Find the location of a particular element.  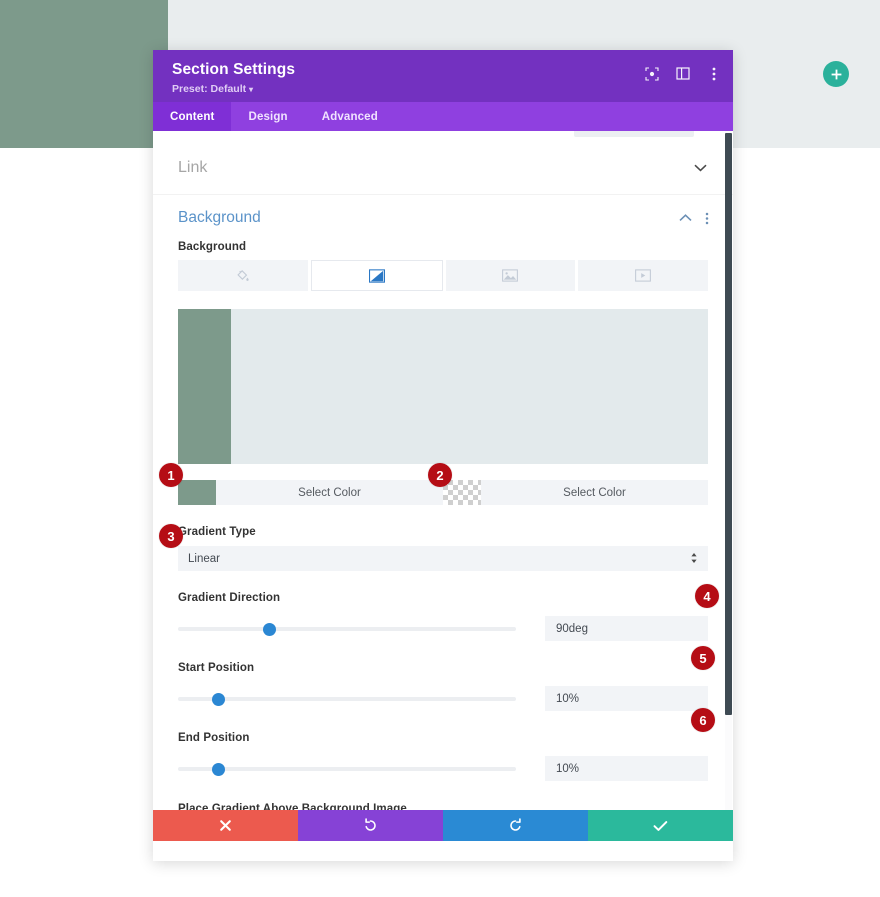

tab-design: Design is located at coordinates (267, 116).